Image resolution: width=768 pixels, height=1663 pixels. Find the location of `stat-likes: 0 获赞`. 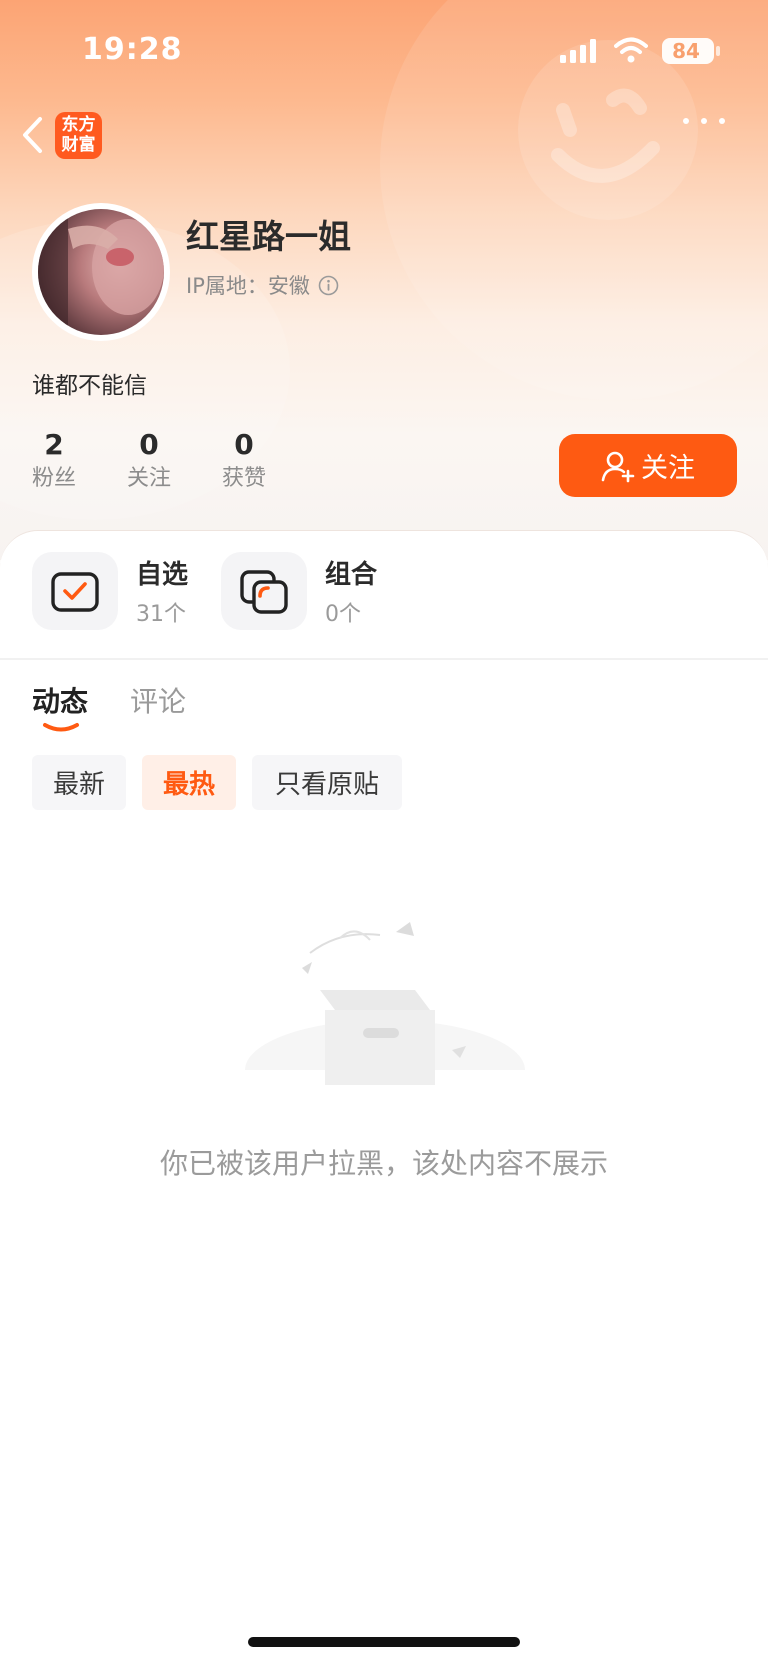

stat-likes: 0 获赞 is located at coordinates (244, 461).